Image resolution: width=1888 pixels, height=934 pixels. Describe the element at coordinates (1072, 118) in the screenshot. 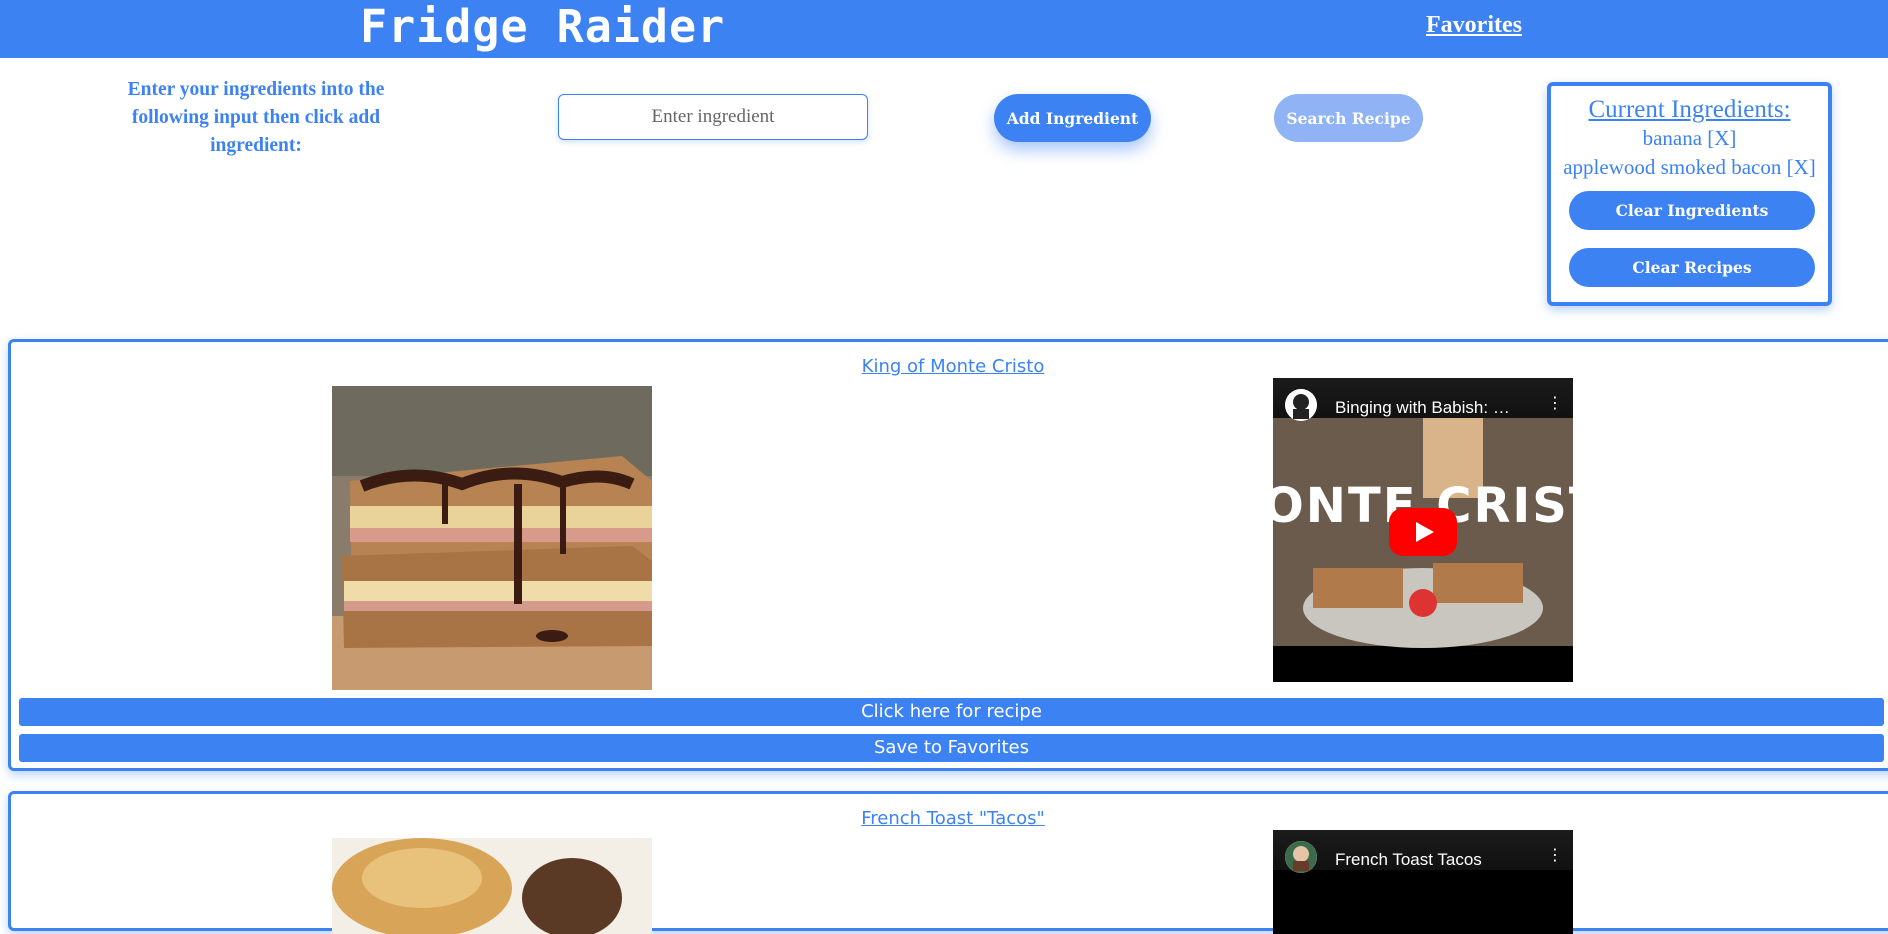

I see `add-ingredient-button: Add Ingredient` at that location.